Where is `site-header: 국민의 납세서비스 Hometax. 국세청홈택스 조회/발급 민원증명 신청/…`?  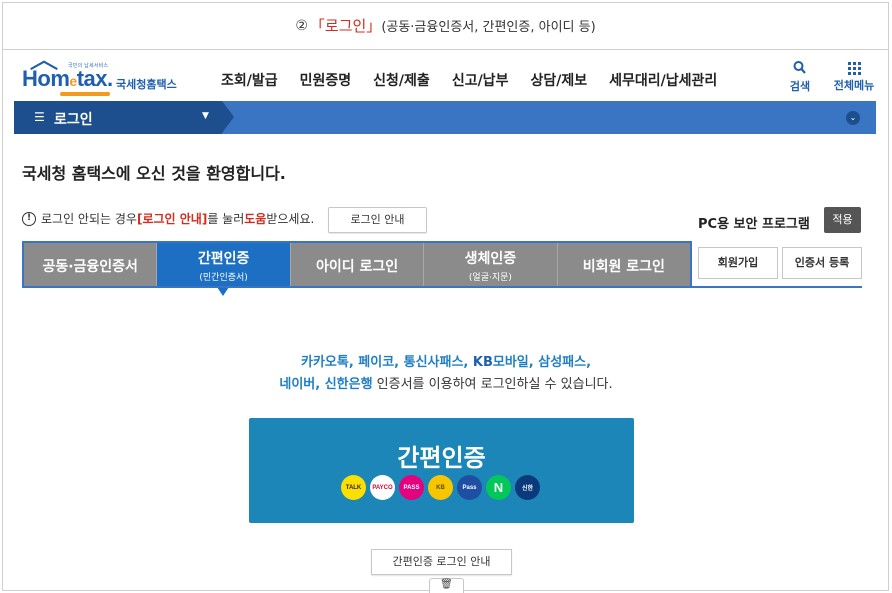 site-header: 국민의 납세서비스 Hometax. 국세청홈택스 조회/발급 민원증명 신청/… is located at coordinates (445, 79).